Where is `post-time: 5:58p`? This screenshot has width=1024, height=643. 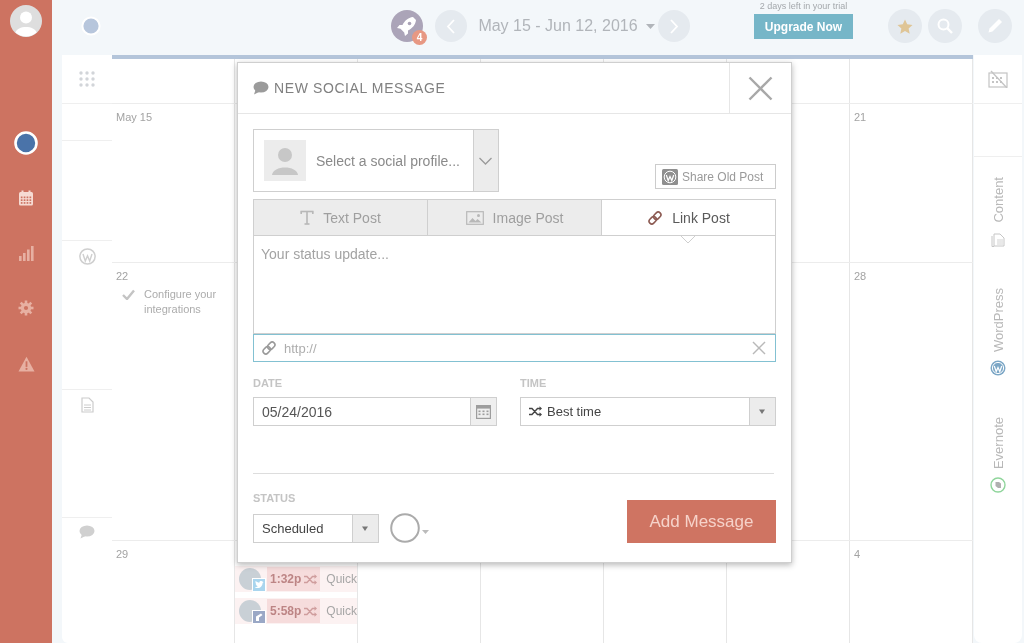
post-time: 5:58p is located at coordinates (286, 611).